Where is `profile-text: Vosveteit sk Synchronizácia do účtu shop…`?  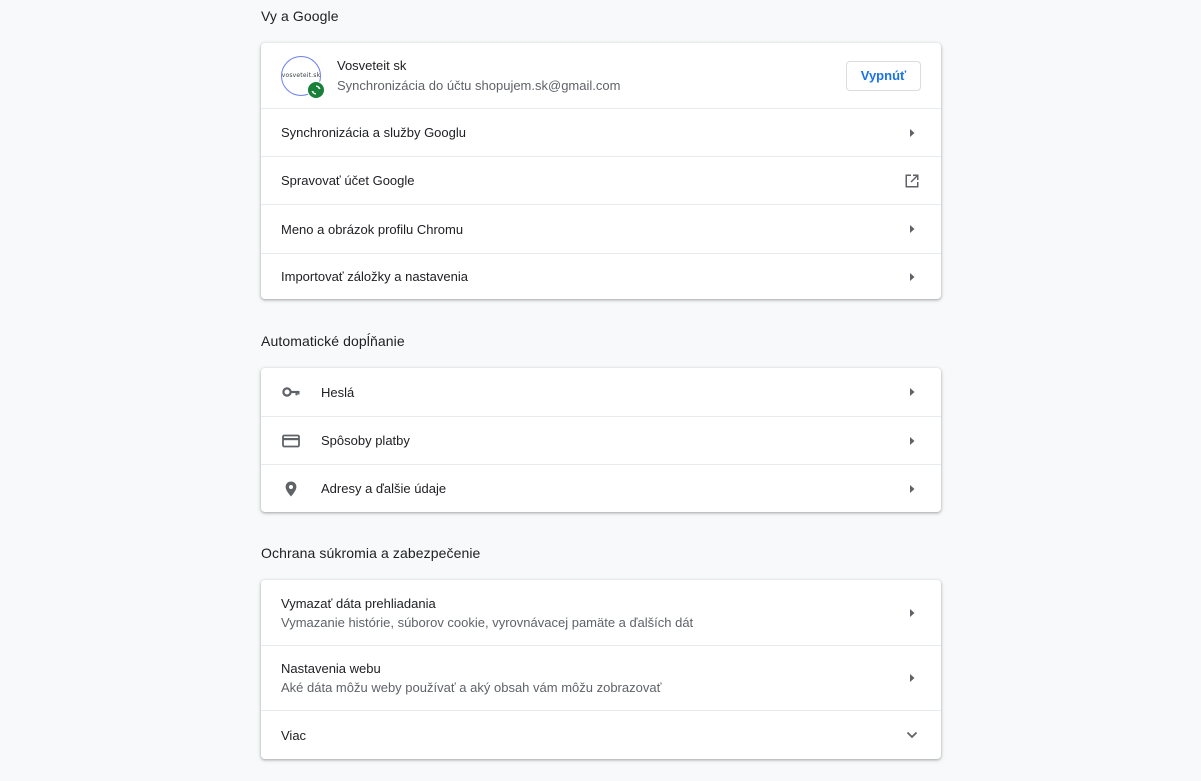 profile-text: Vosveteit sk Synchronizácia do účtu shop… is located at coordinates (591, 75).